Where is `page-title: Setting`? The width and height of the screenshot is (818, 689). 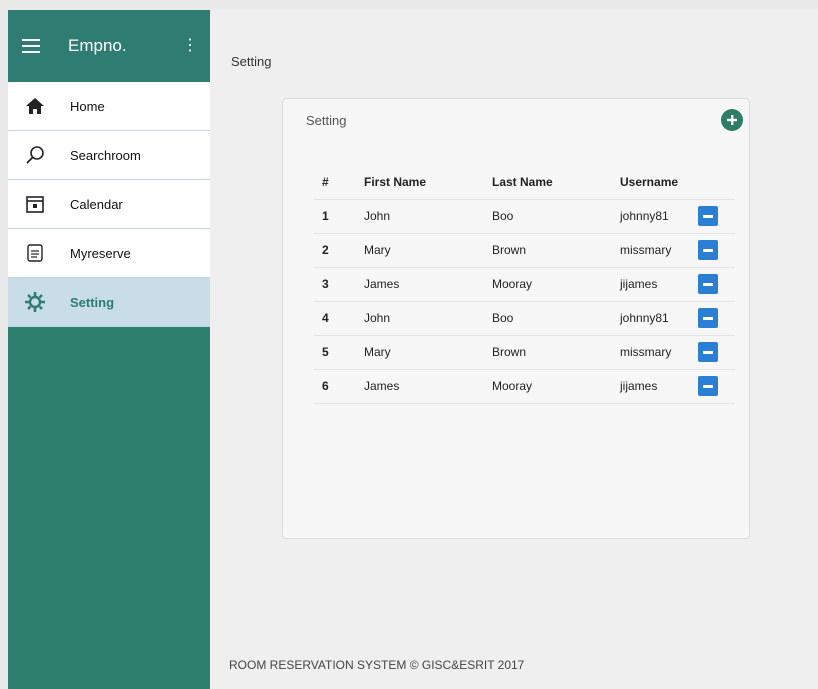
page-title: Setting is located at coordinates (251, 61).